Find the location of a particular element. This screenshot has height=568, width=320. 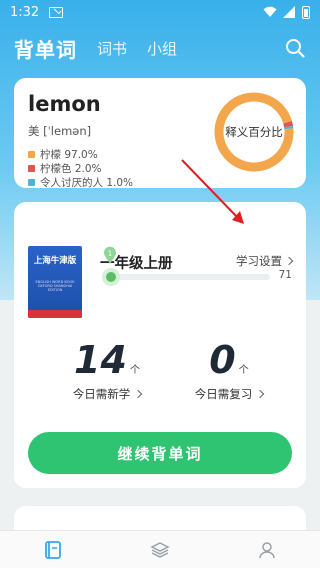

meaning-text: 柠檬色 2.0% is located at coordinates (71, 168).